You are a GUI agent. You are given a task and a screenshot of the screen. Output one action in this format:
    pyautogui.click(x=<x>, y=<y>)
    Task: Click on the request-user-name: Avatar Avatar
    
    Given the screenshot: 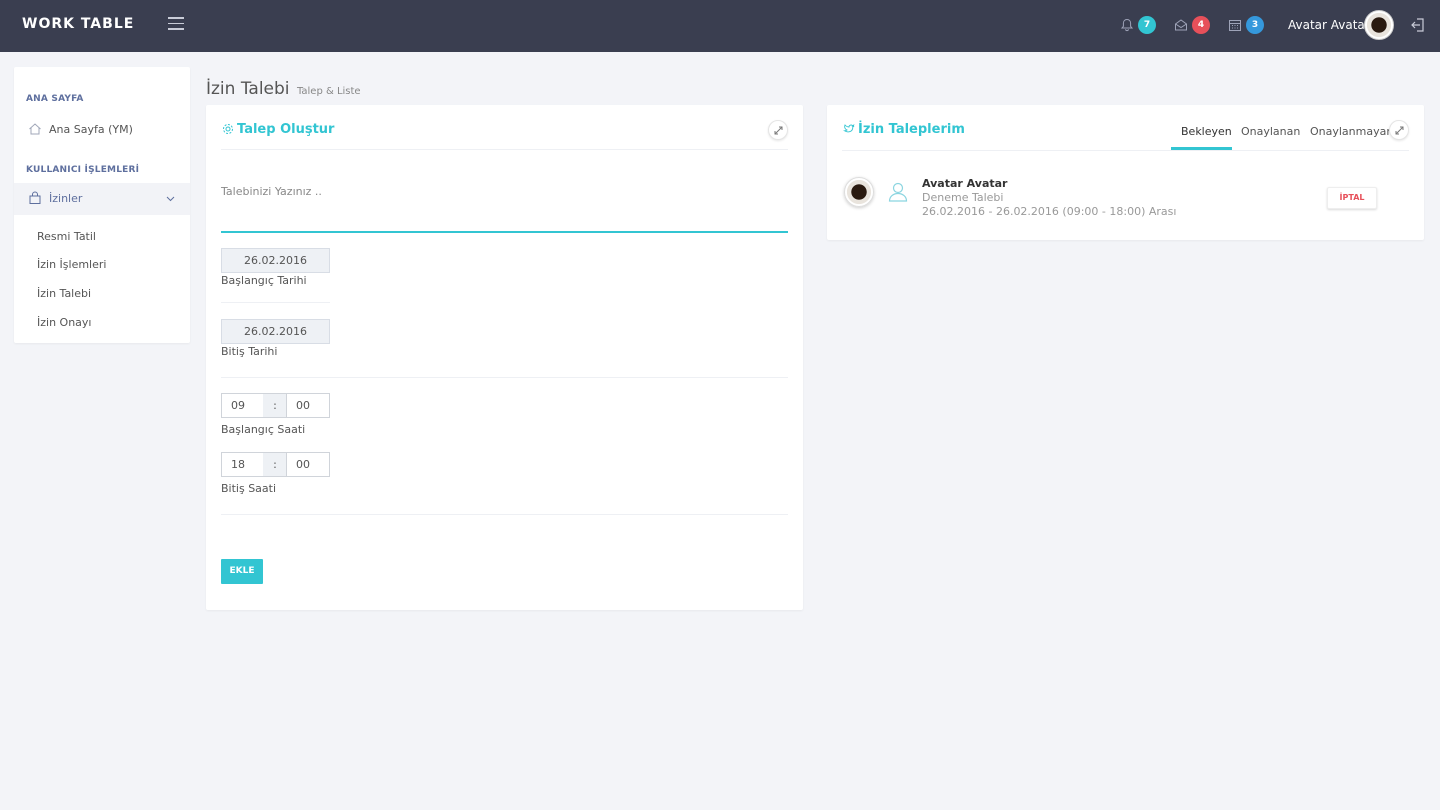 What is the action you would take?
    pyautogui.click(x=965, y=183)
    